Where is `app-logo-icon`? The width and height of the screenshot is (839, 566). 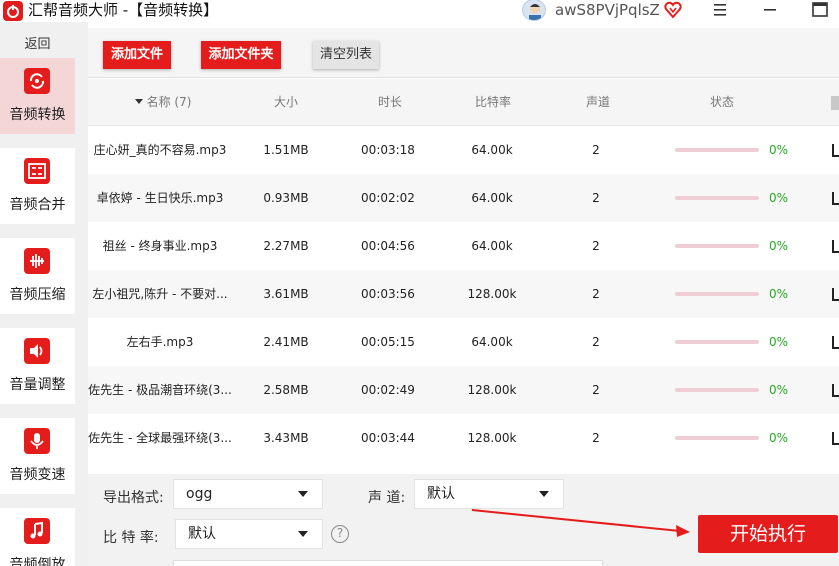 app-logo-icon is located at coordinates (13, 11).